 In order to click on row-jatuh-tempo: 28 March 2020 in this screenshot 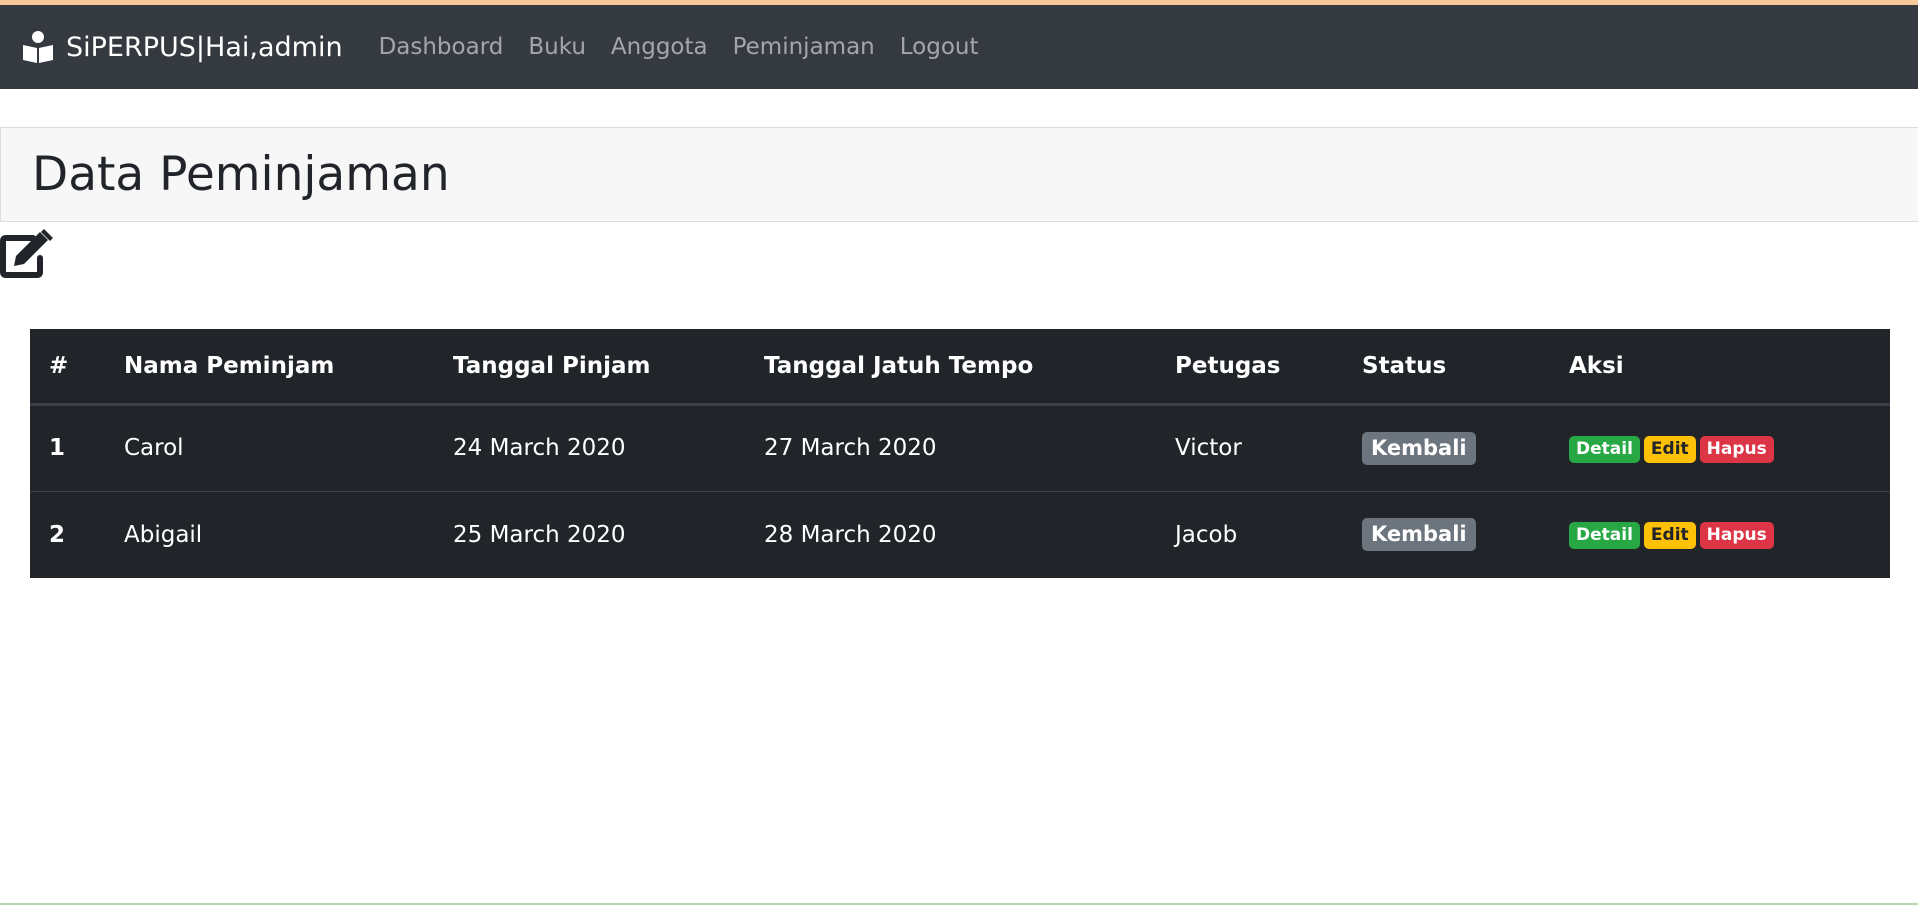, I will do `click(950, 534)`.